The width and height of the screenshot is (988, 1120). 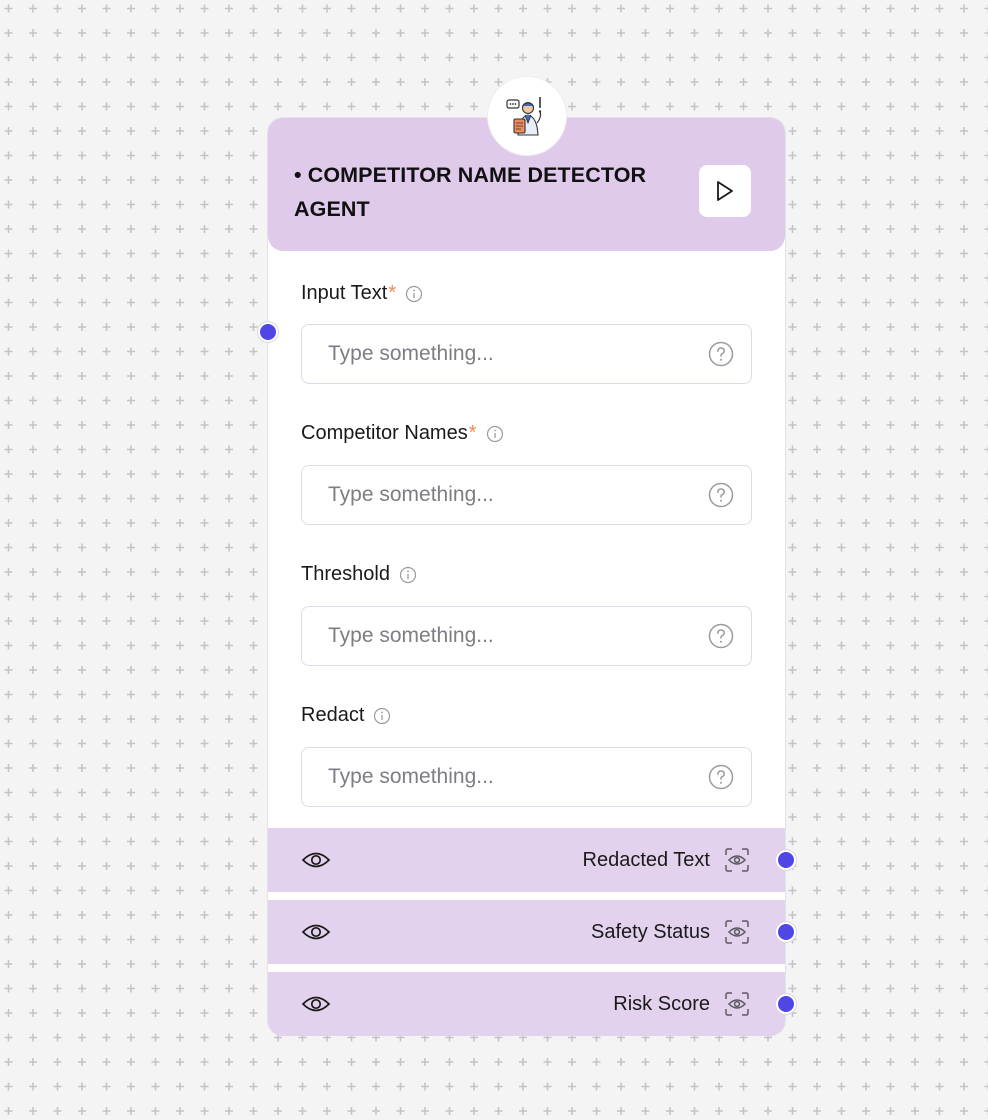 I want to click on competitor-names-label: Competitor Names *, so click(x=402, y=433).